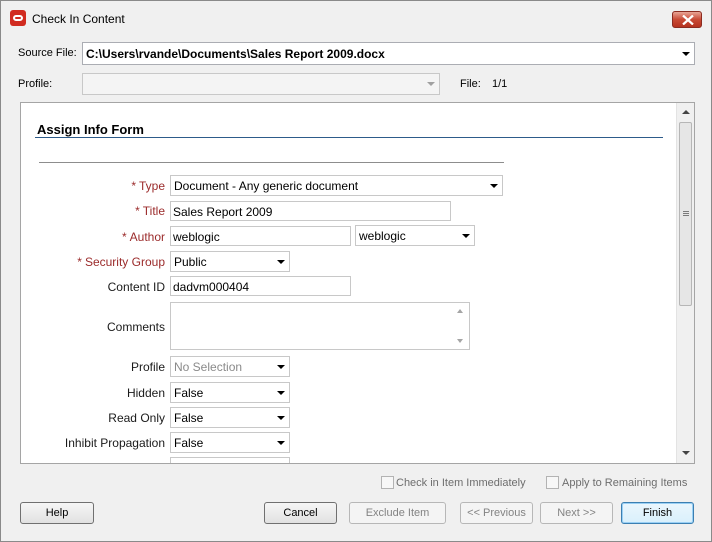 This screenshot has height=542, width=712. Describe the element at coordinates (90, 129) in the screenshot. I see `form-title: Assign Info Form` at that location.